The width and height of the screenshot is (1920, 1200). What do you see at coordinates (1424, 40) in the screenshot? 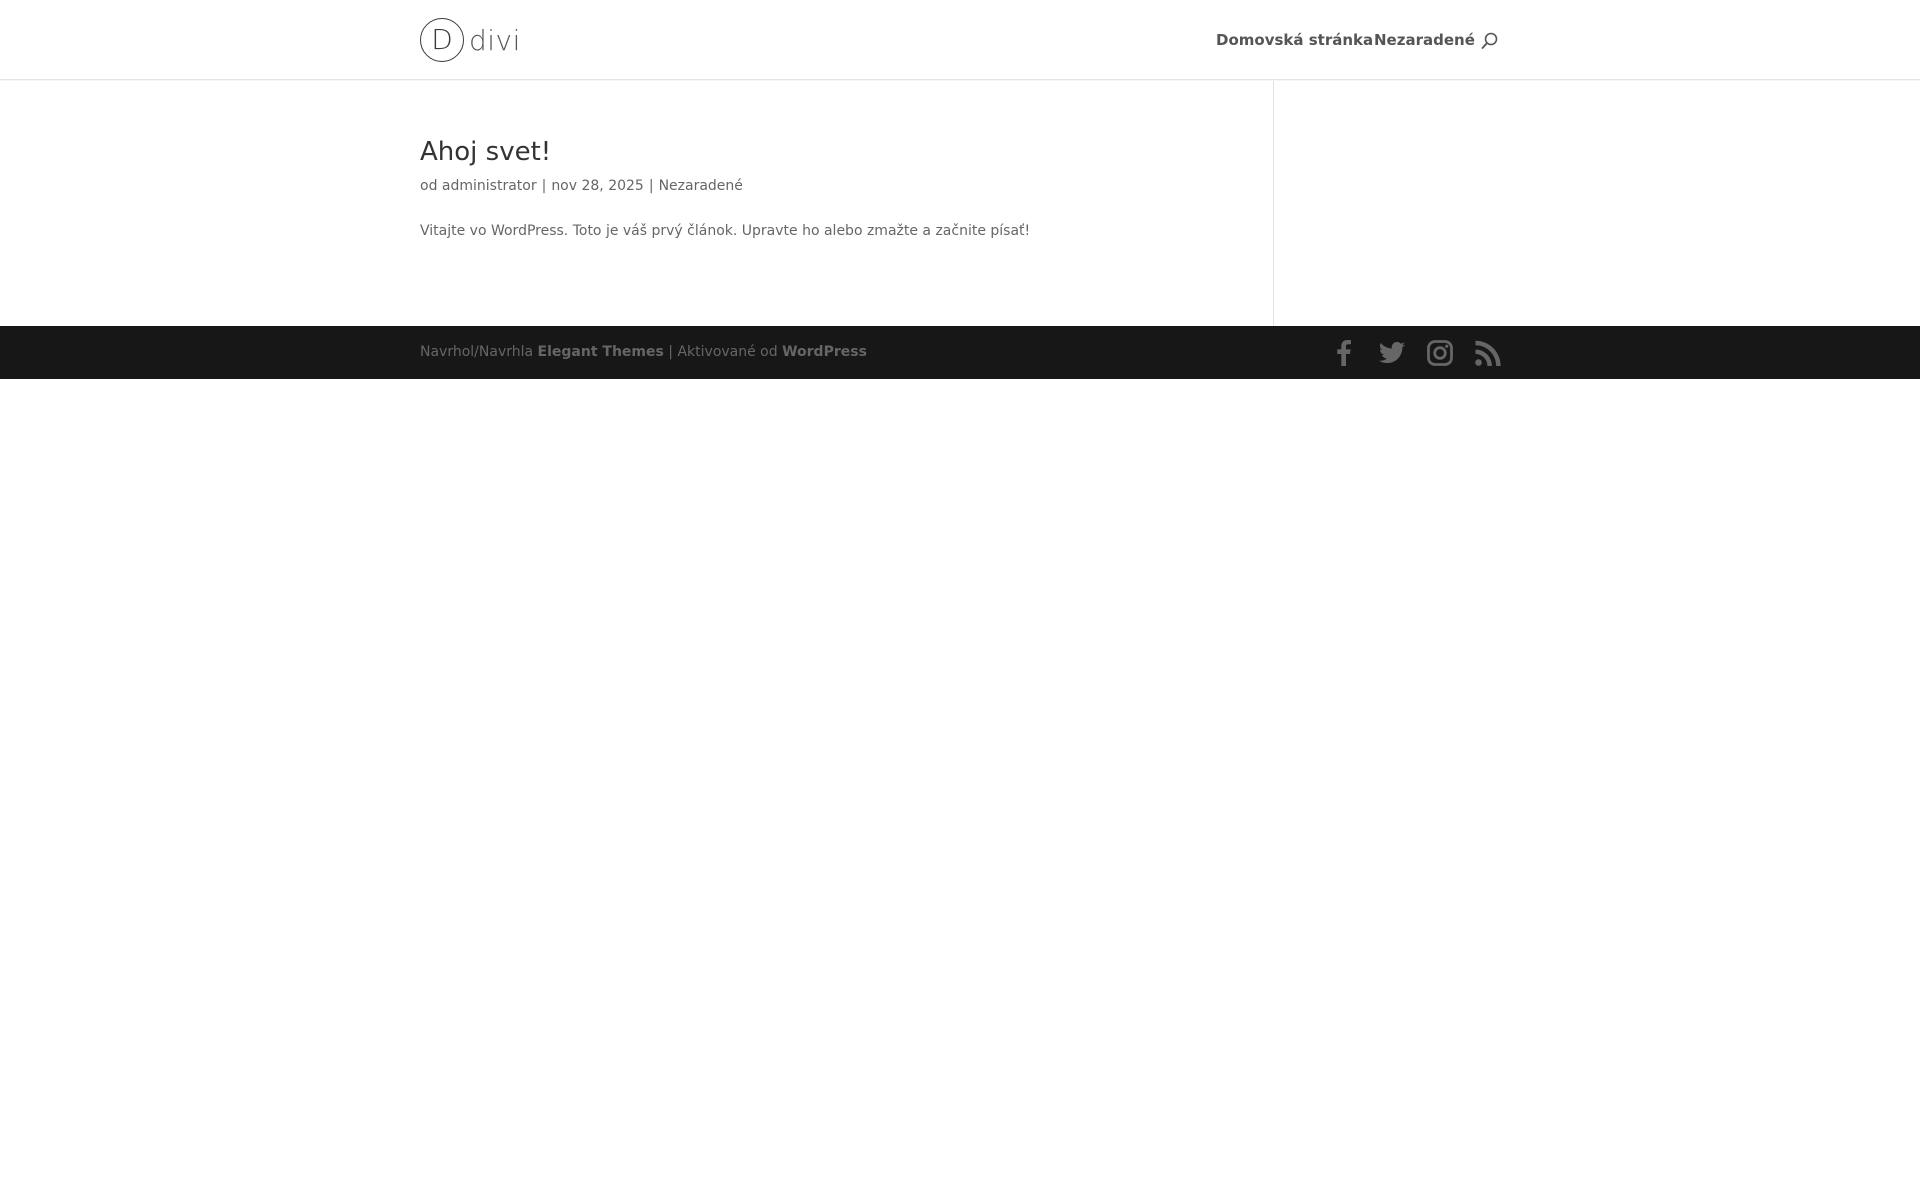
I see `nav-item-uncategorized: Nezaradené` at bounding box center [1424, 40].